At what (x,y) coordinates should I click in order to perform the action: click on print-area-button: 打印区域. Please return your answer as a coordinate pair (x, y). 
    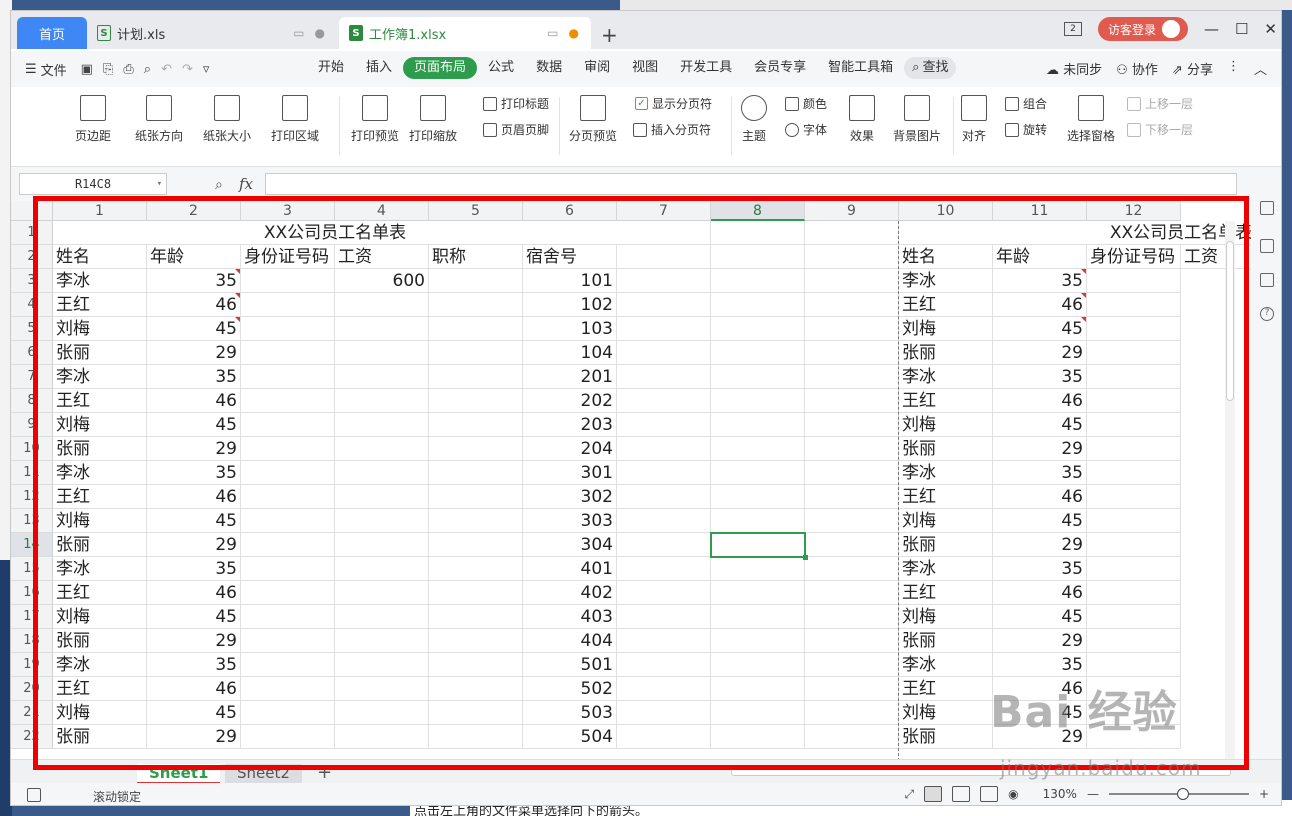
    Looking at the image, I should click on (295, 119).